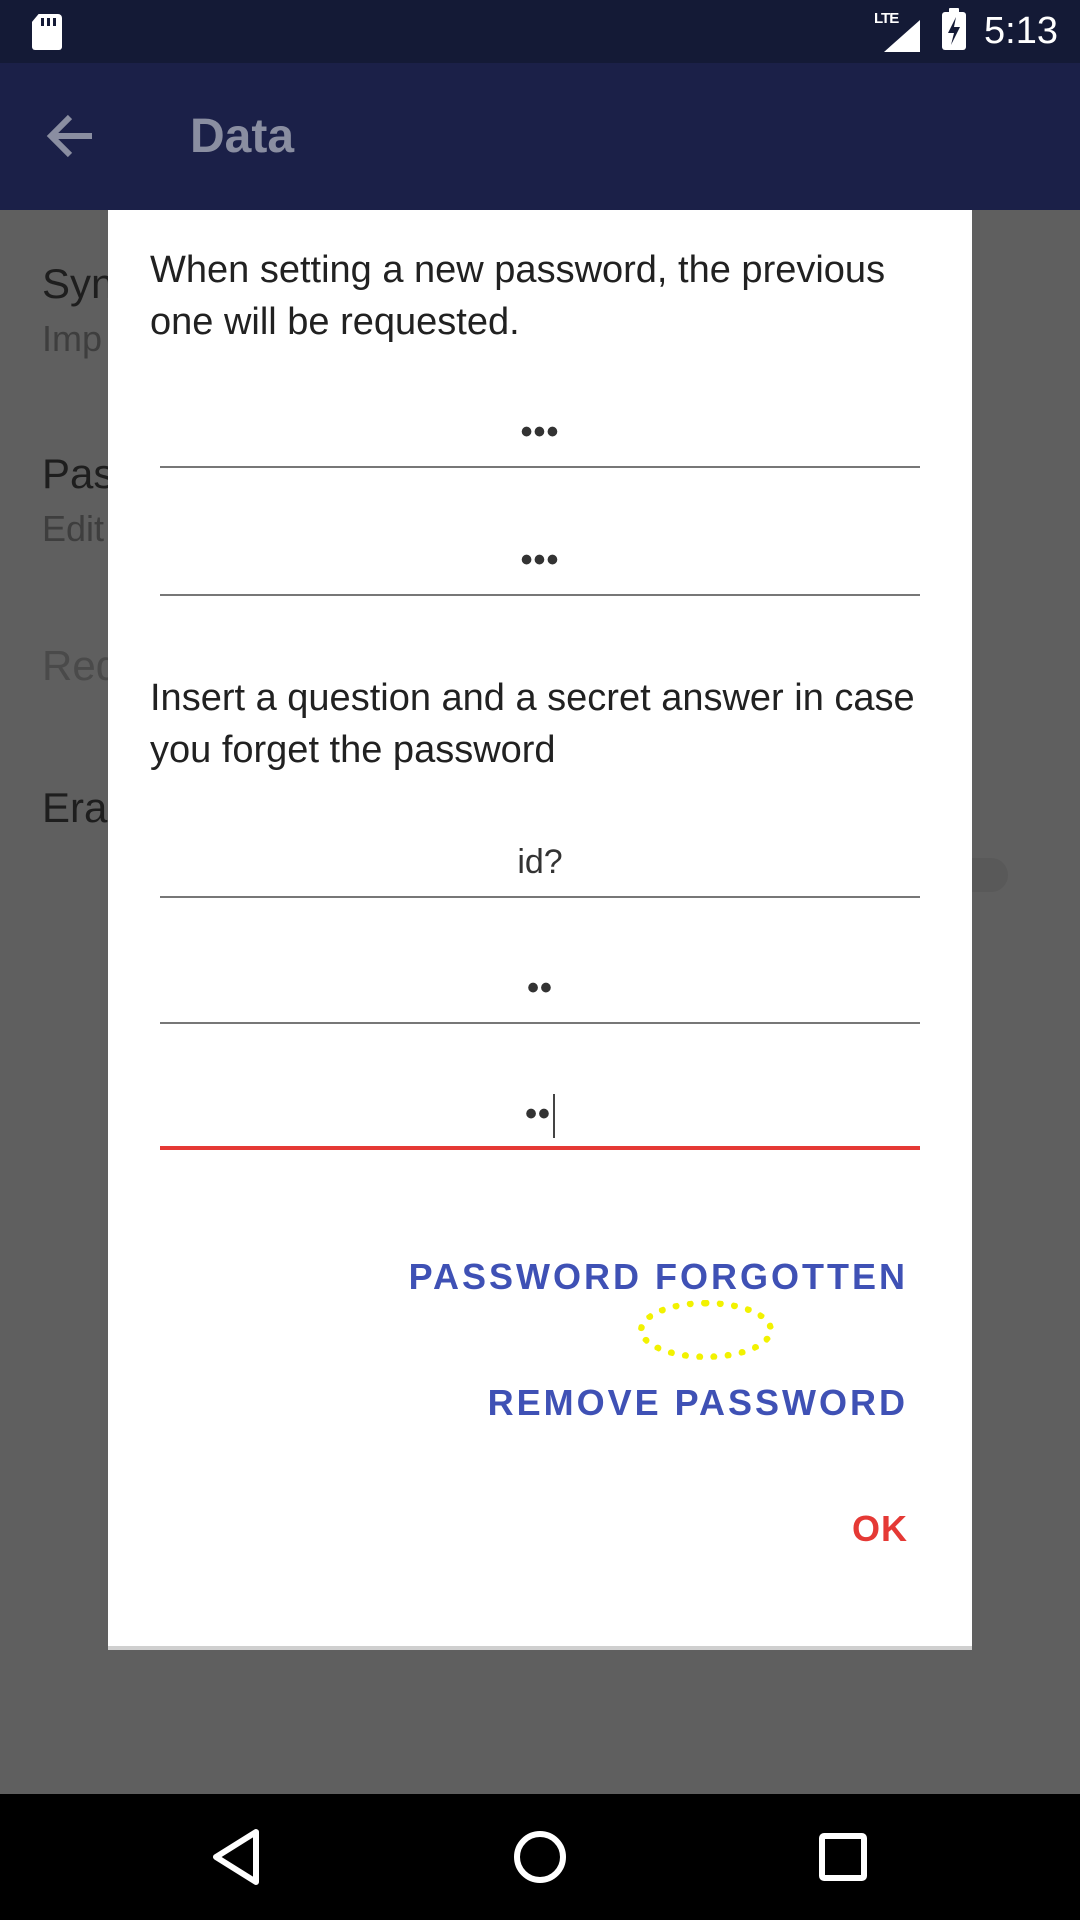 The image size is (1080, 1920). What do you see at coordinates (553, 1116) in the screenshot?
I see `text-caret` at bounding box center [553, 1116].